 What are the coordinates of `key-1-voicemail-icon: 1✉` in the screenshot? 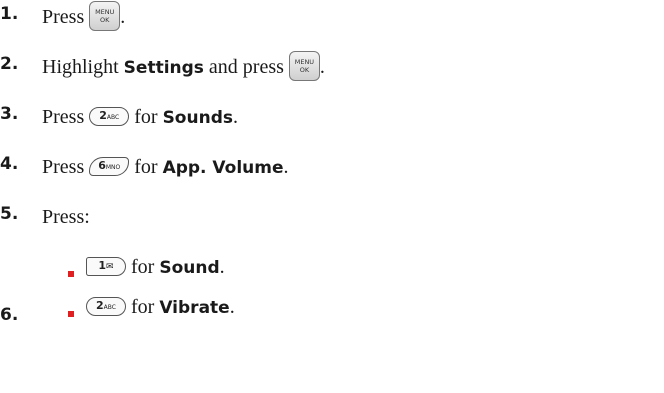 It's located at (106, 266).